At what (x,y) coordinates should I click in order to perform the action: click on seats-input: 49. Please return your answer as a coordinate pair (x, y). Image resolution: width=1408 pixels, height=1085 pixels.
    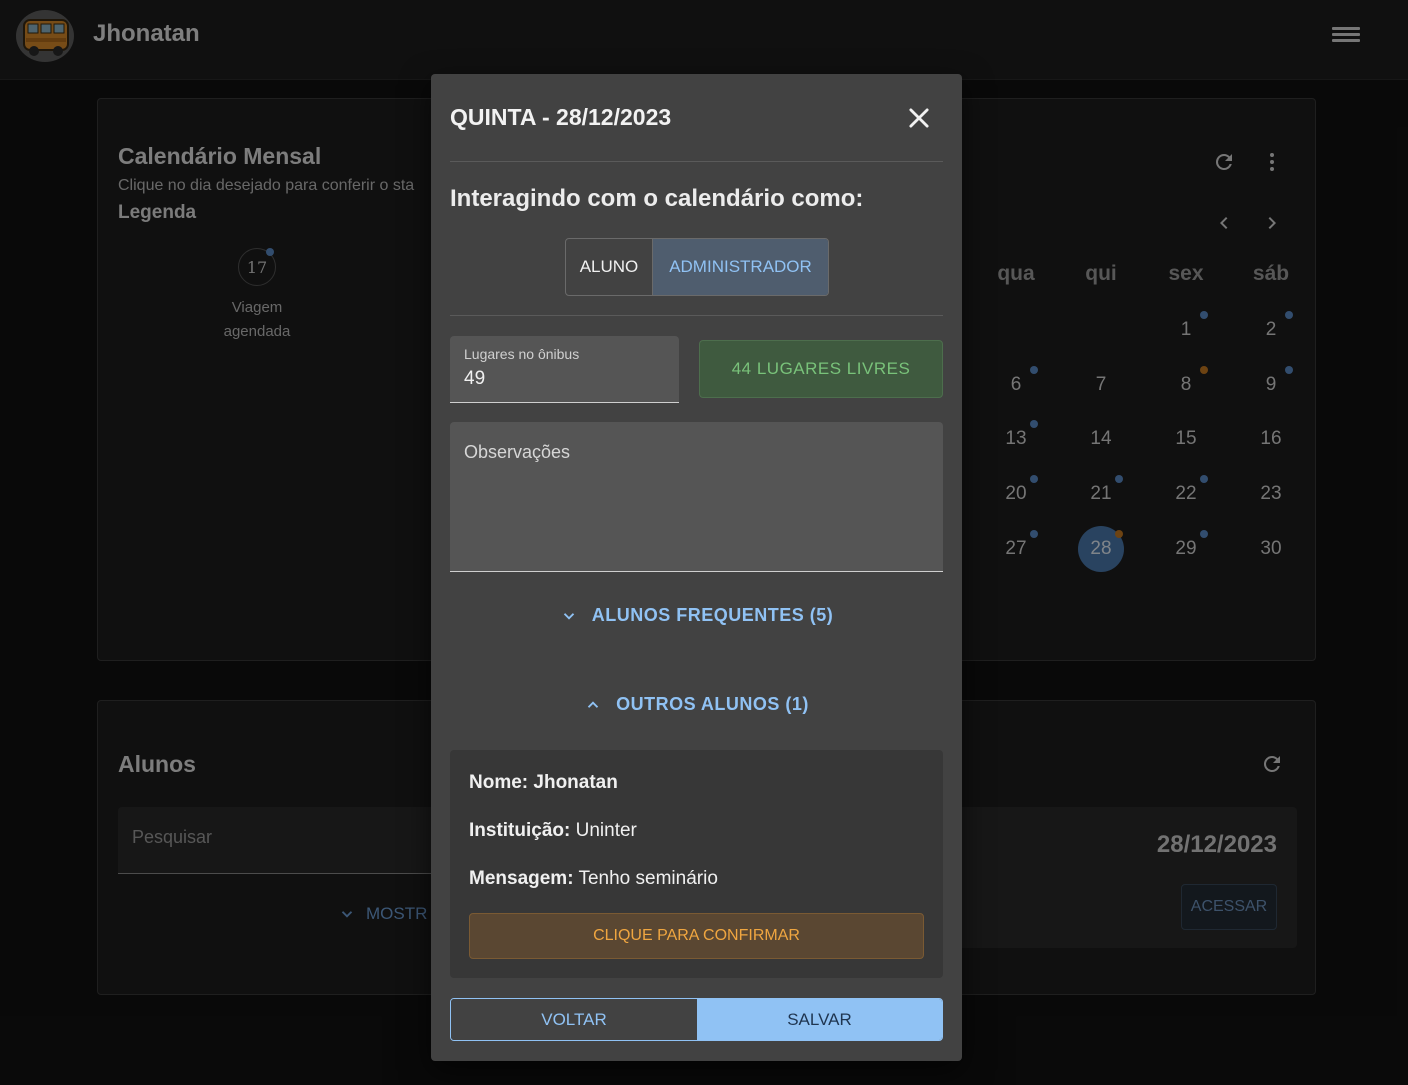
    Looking at the image, I should click on (474, 379).